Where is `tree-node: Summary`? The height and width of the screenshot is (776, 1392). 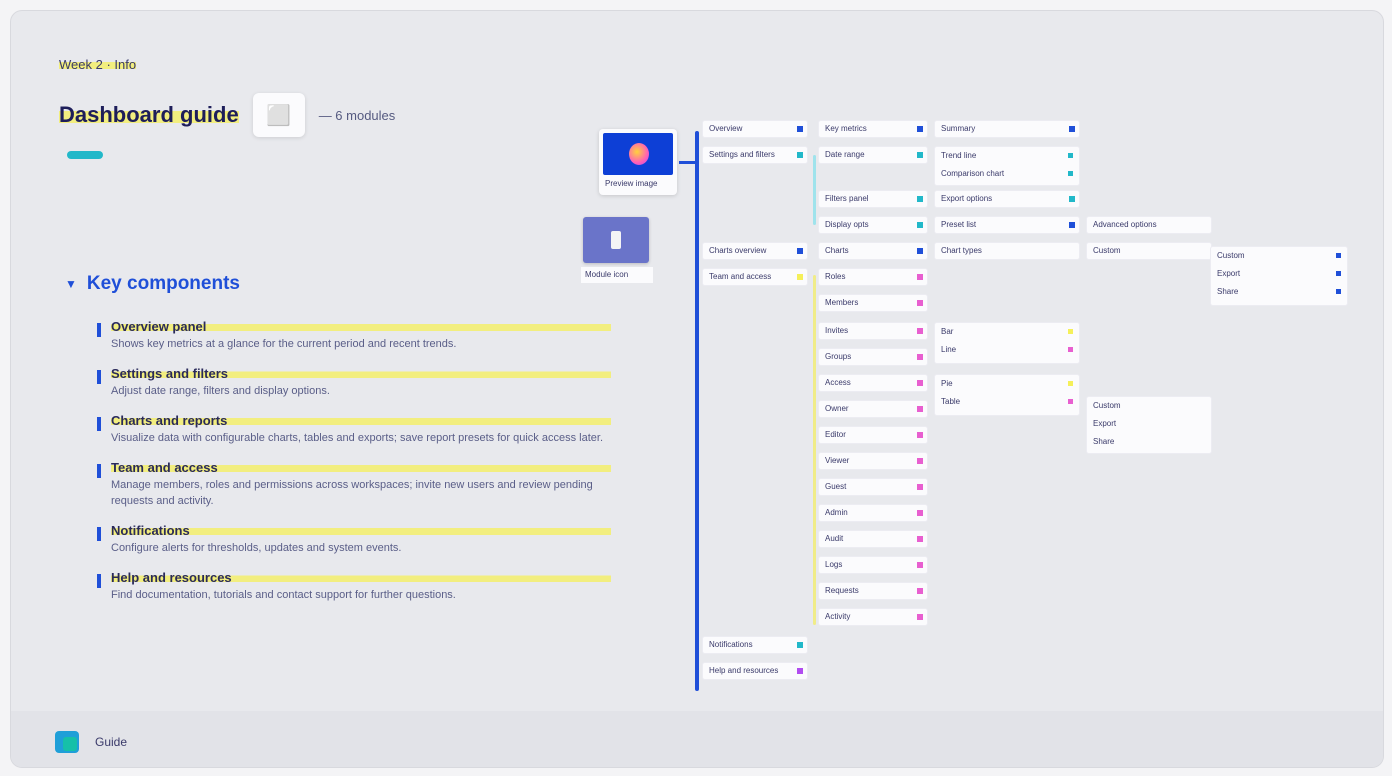
tree-node: Summary is located at coordinates (1007, 129).